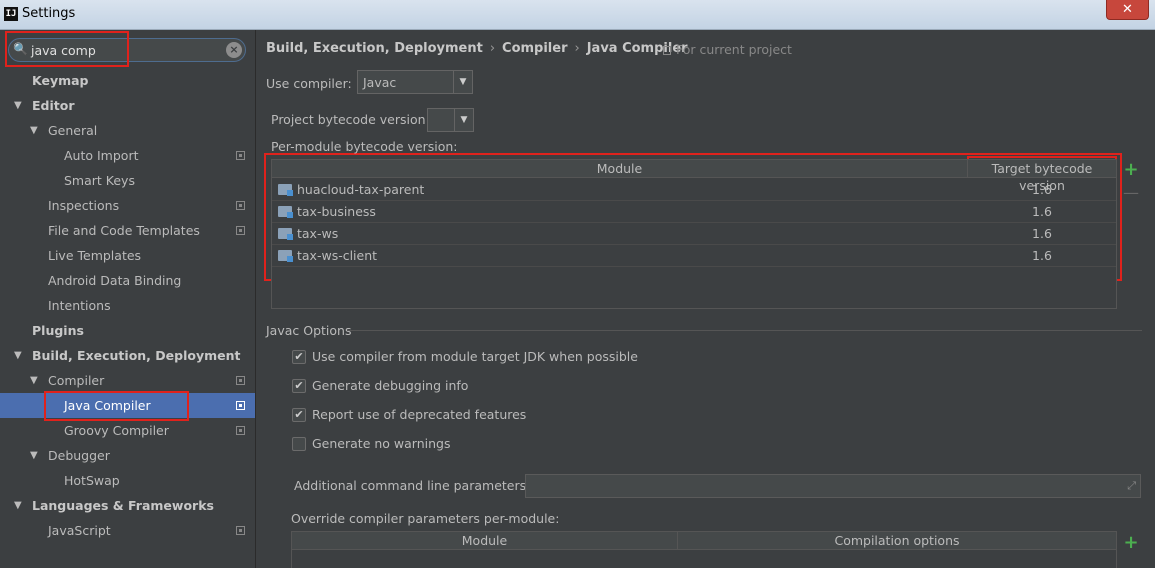  What do you see at coordinates (1127, 10) in the screenshot?
I see `close-button: ✕` at bounding box center [1127, 10].